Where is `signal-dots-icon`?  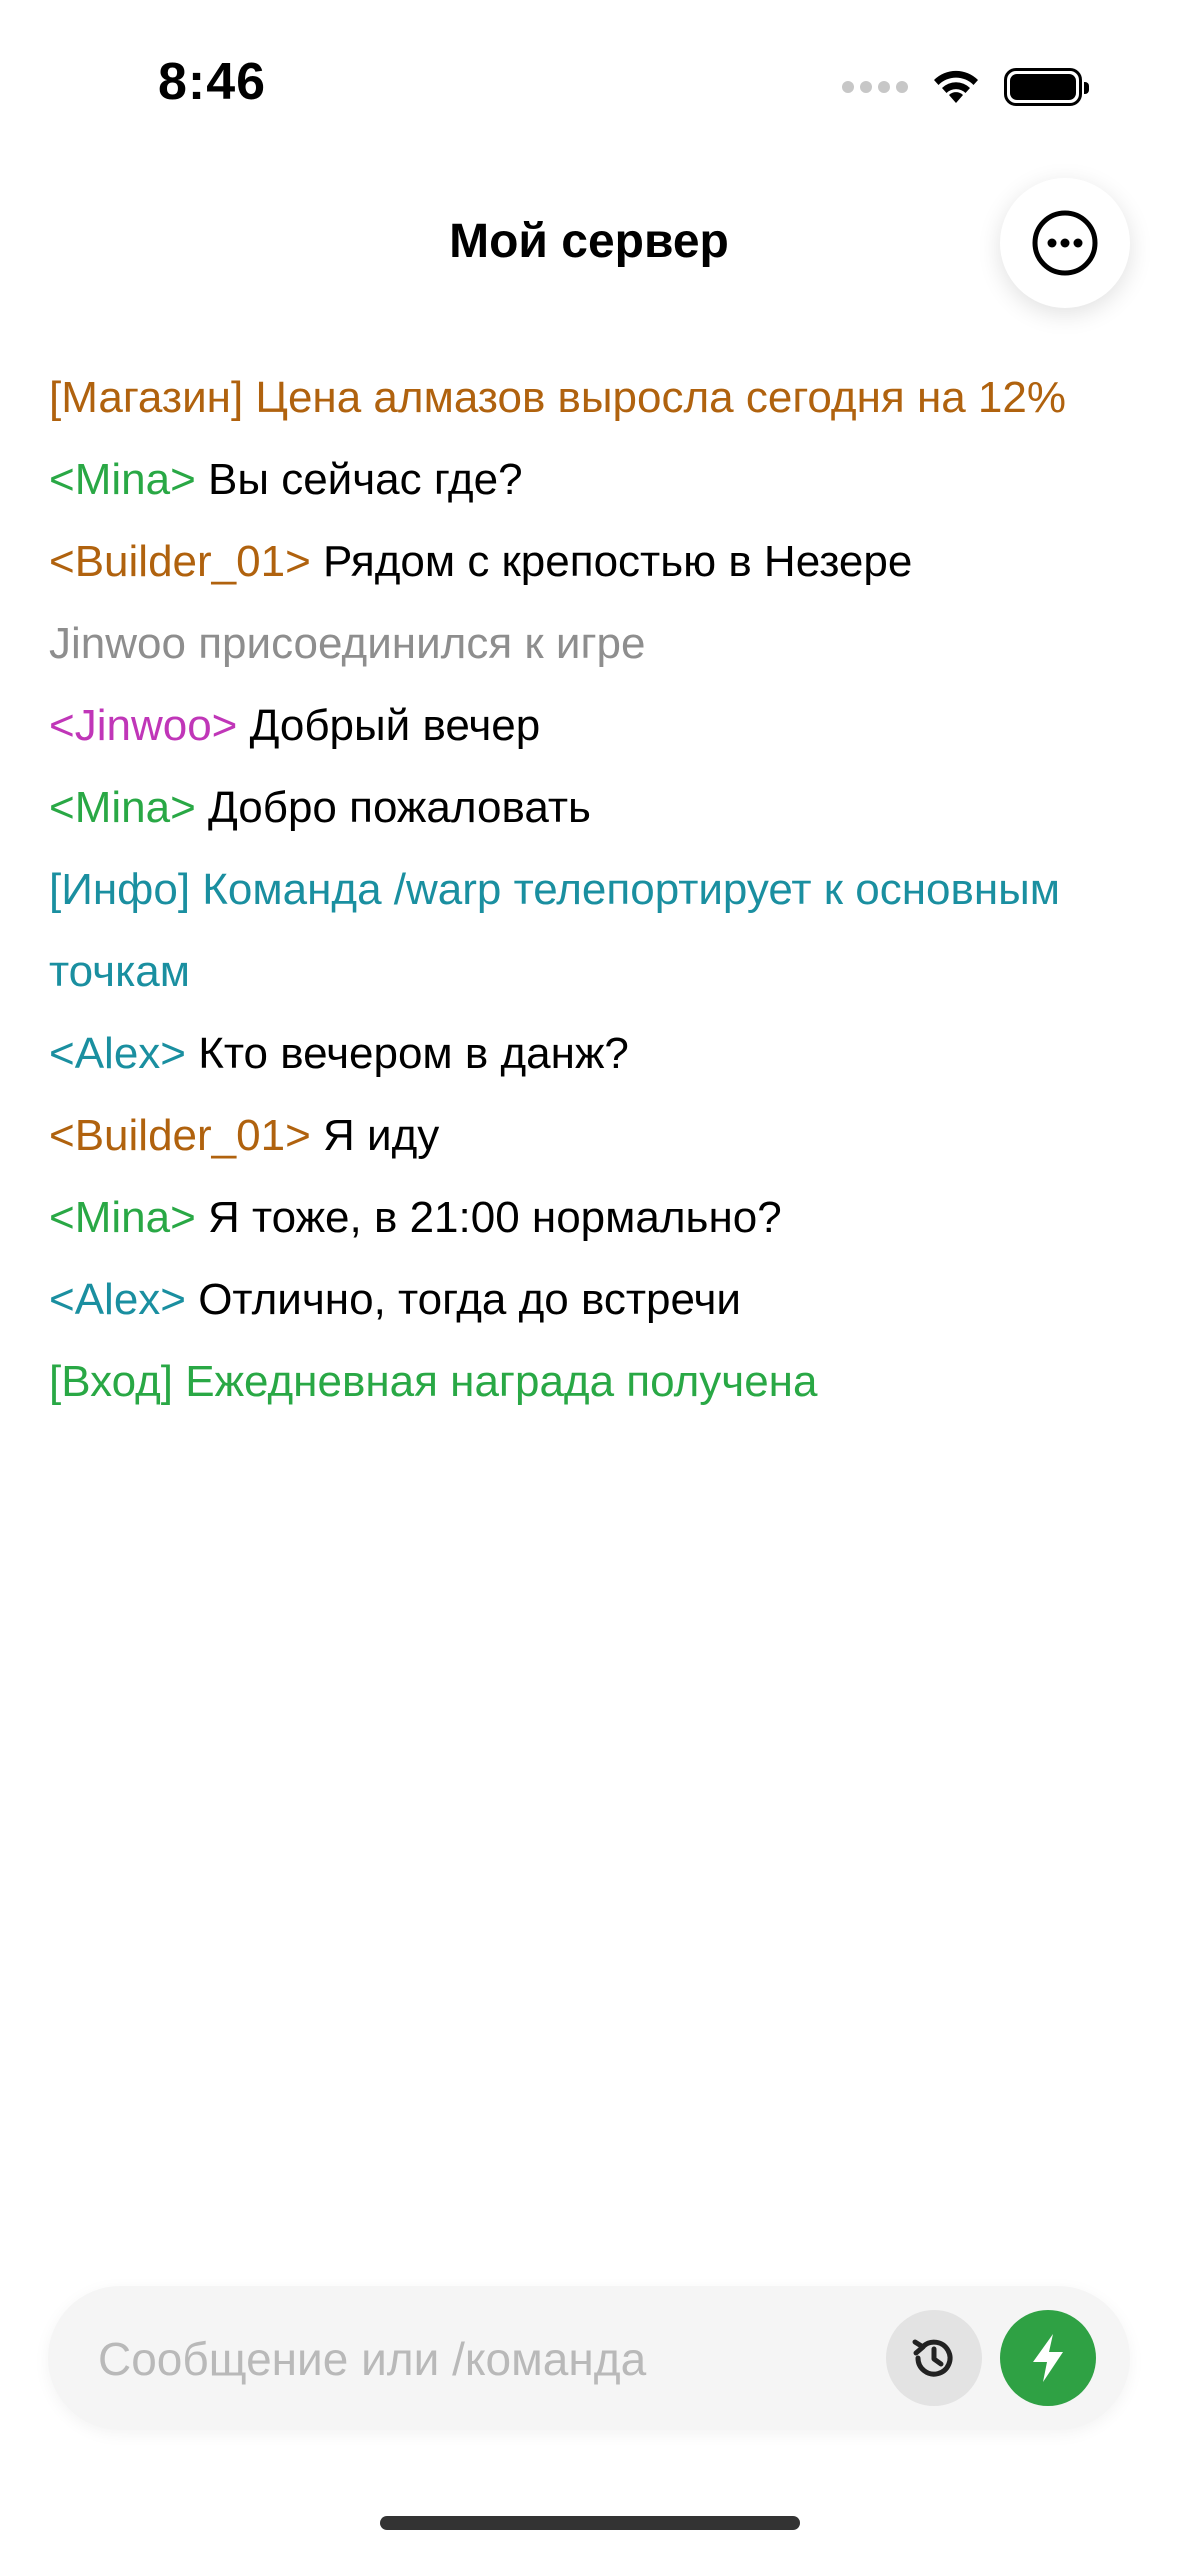 signal-dots-icon is located at coordinates (875, 87).